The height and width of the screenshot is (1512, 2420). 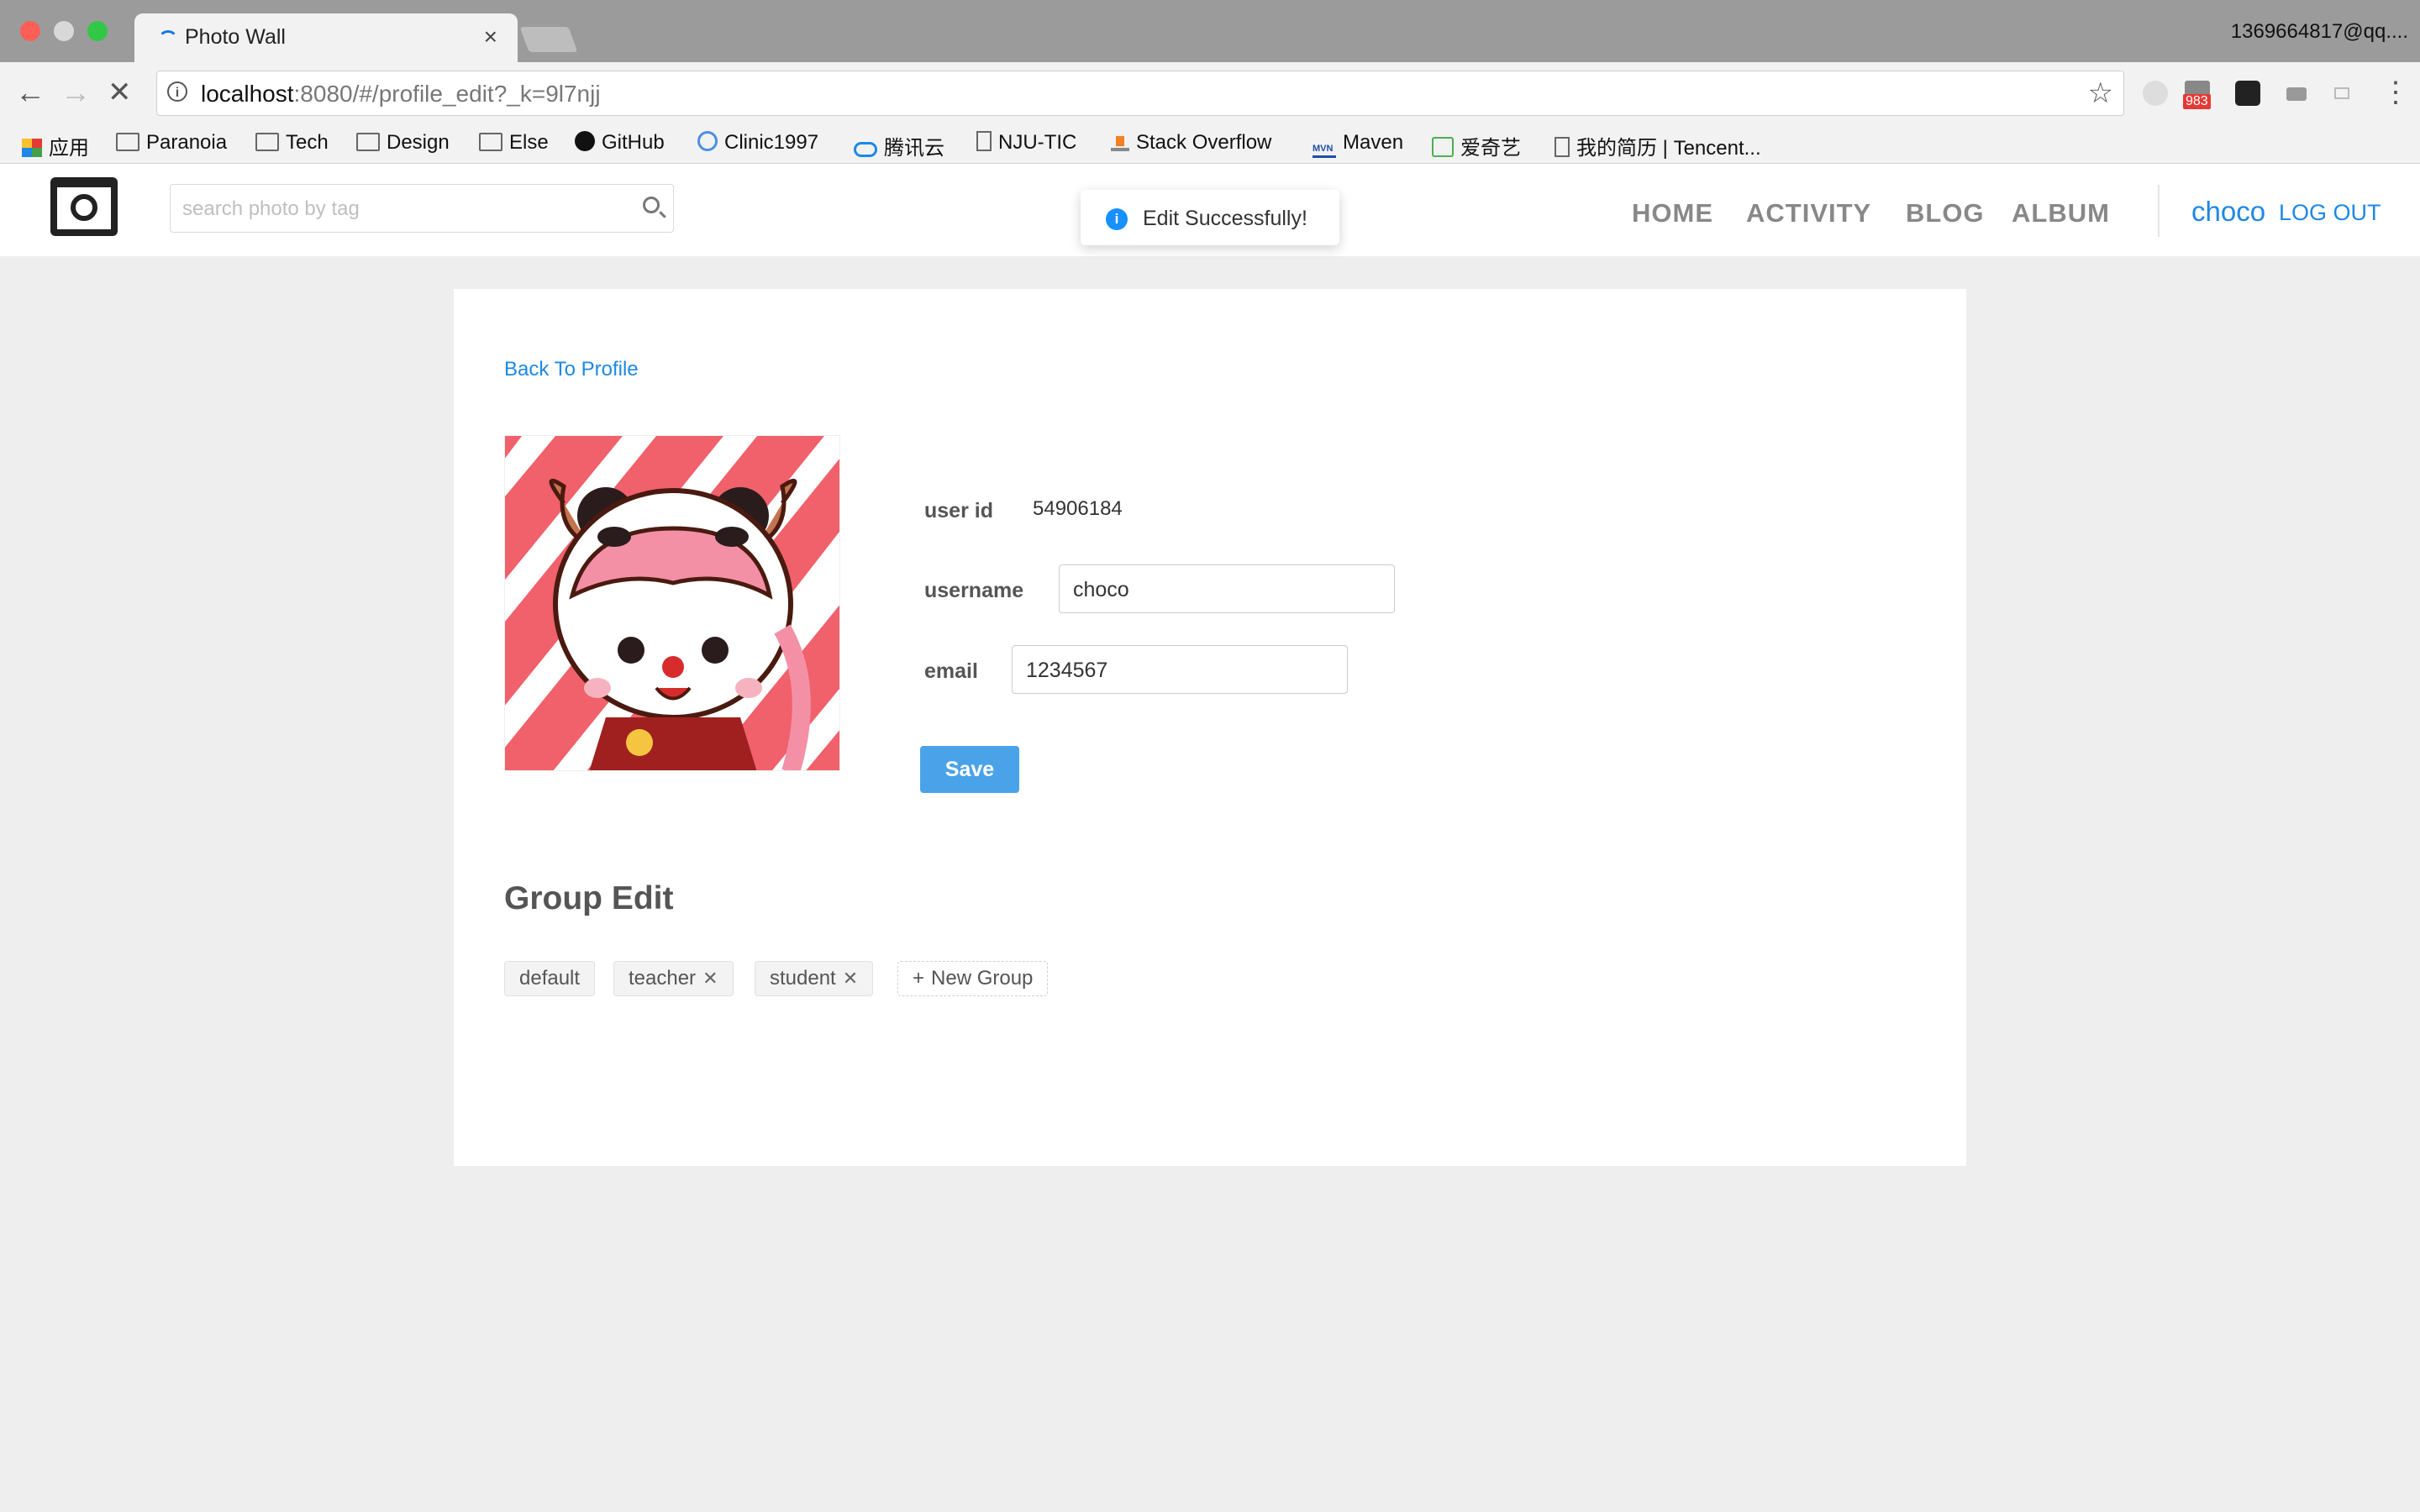 What do you see at coordinates (292, 143) in the screenshot?
I see `bookmark-tech: Tech` at bounding box center [292, 143].